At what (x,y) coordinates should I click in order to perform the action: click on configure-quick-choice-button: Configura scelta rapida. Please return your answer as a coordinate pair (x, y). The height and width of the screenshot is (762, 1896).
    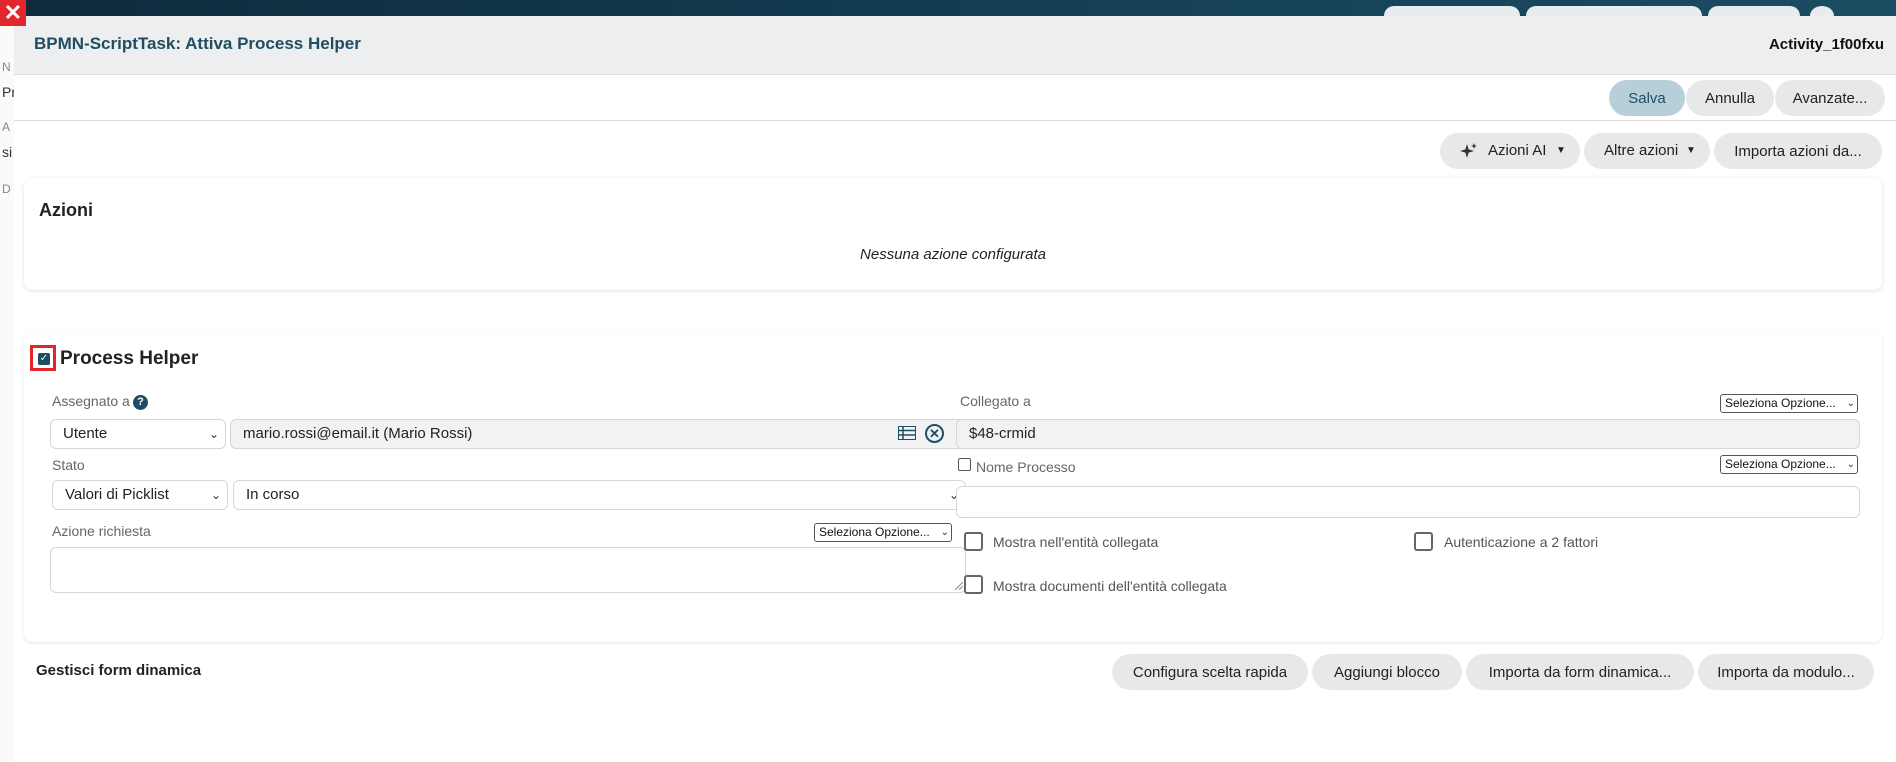
    Looking at the image, I should click on (1210, 672).